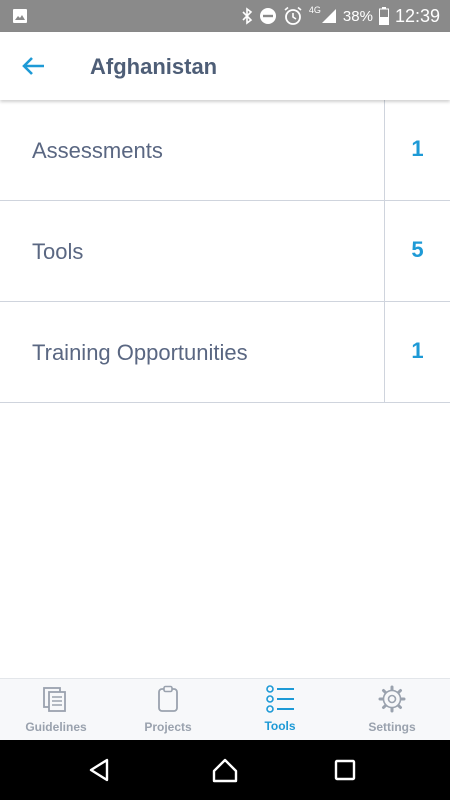 Image resolution: width=450 pixels, height=800 pixels. Describe the element at coordinates (392, 727) in the screenshot. I see `tab-label: Settings` at that location.